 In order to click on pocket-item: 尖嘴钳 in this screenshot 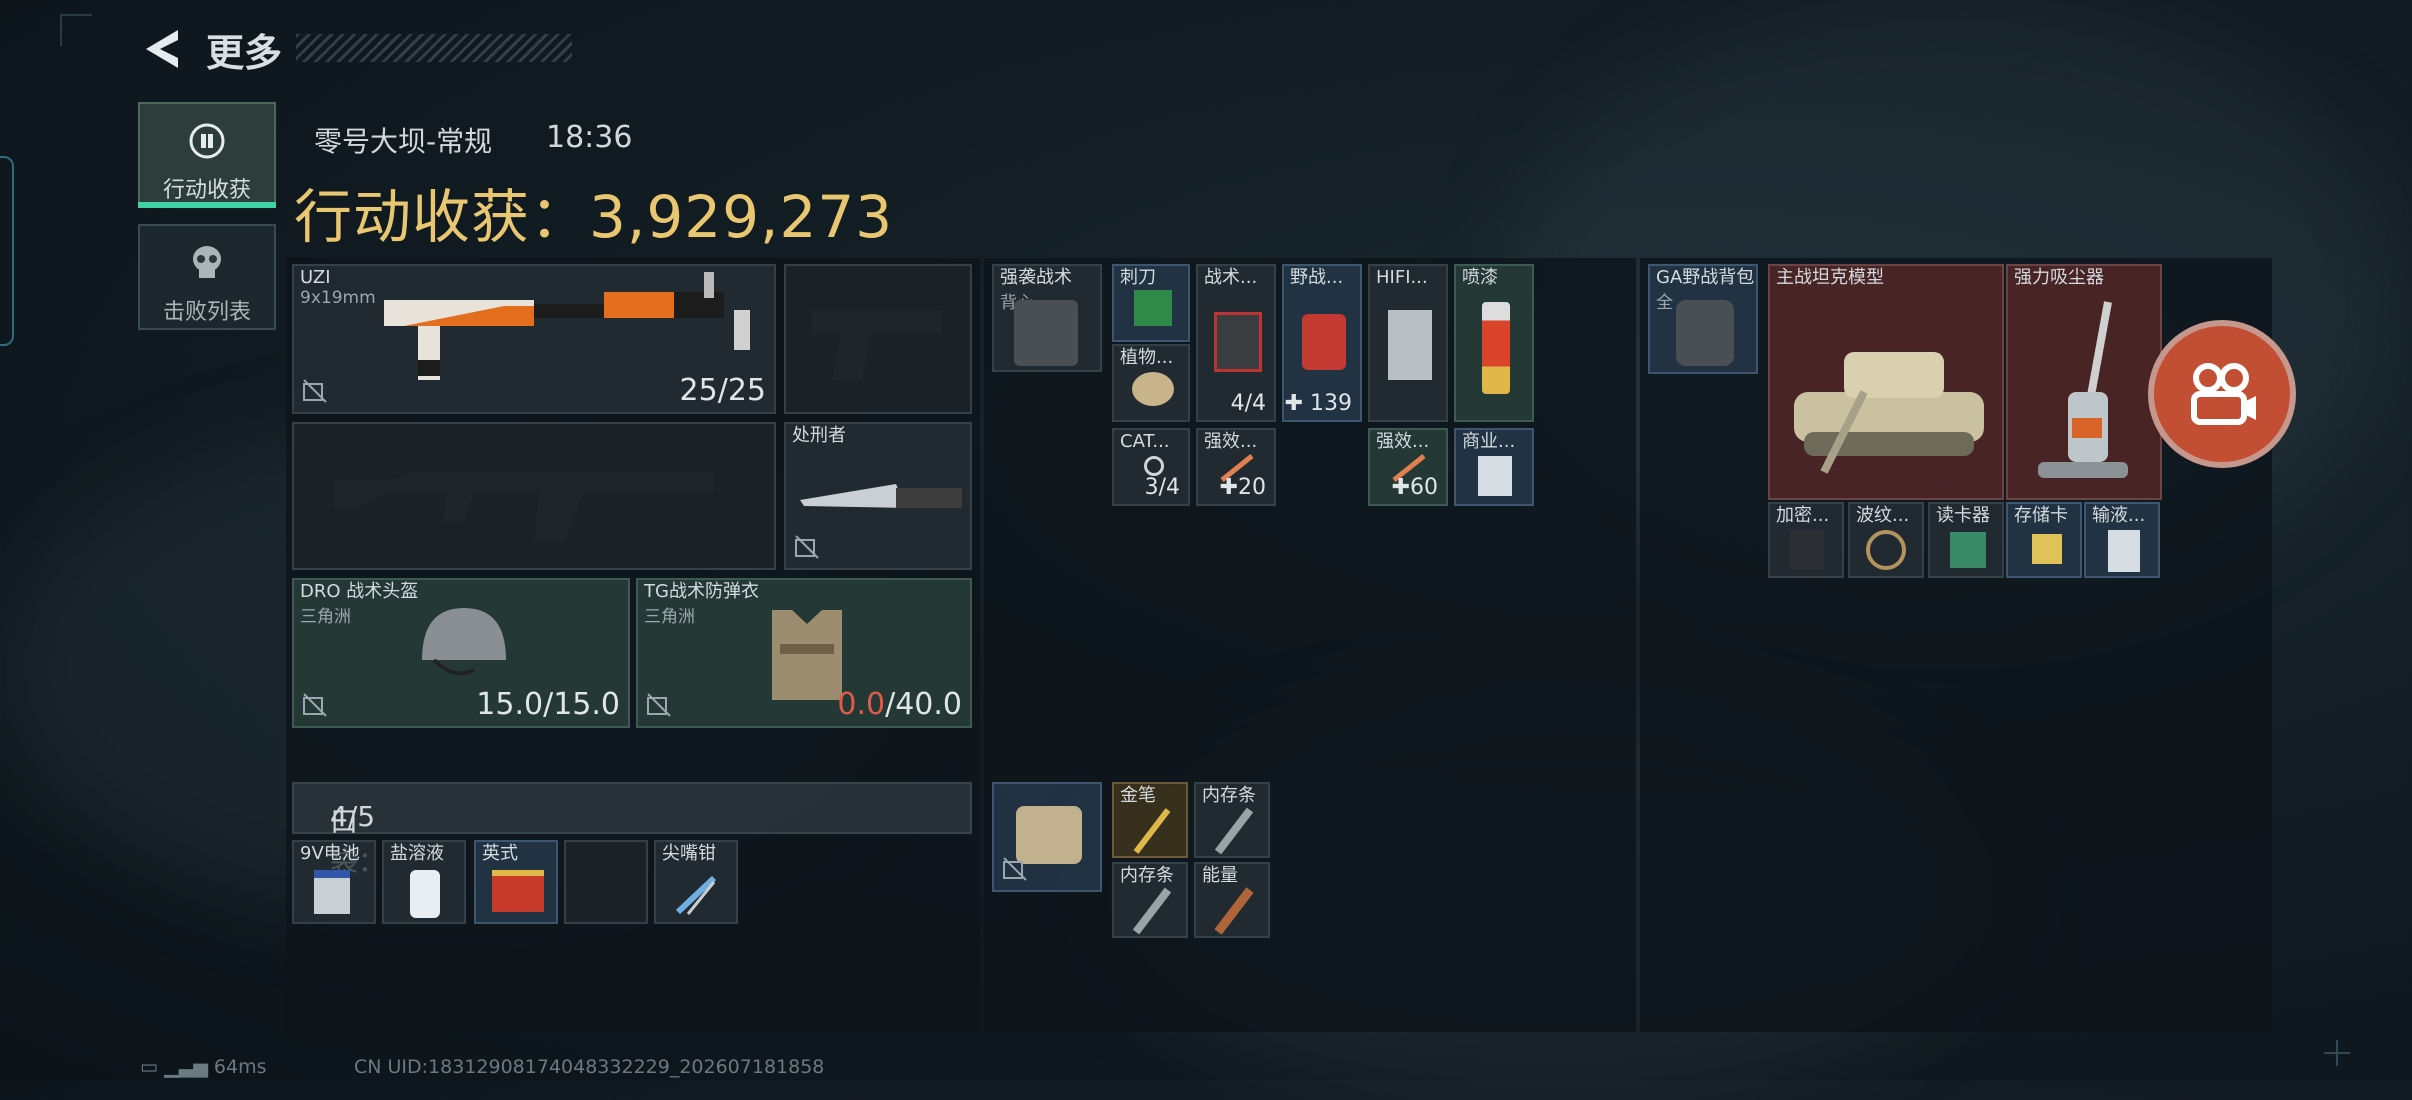, I will do `click(696, 882)`.